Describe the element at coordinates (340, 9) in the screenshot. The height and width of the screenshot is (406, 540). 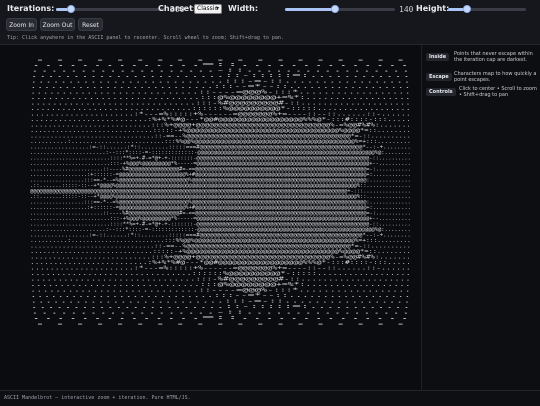
I see `width-slider` at that location.